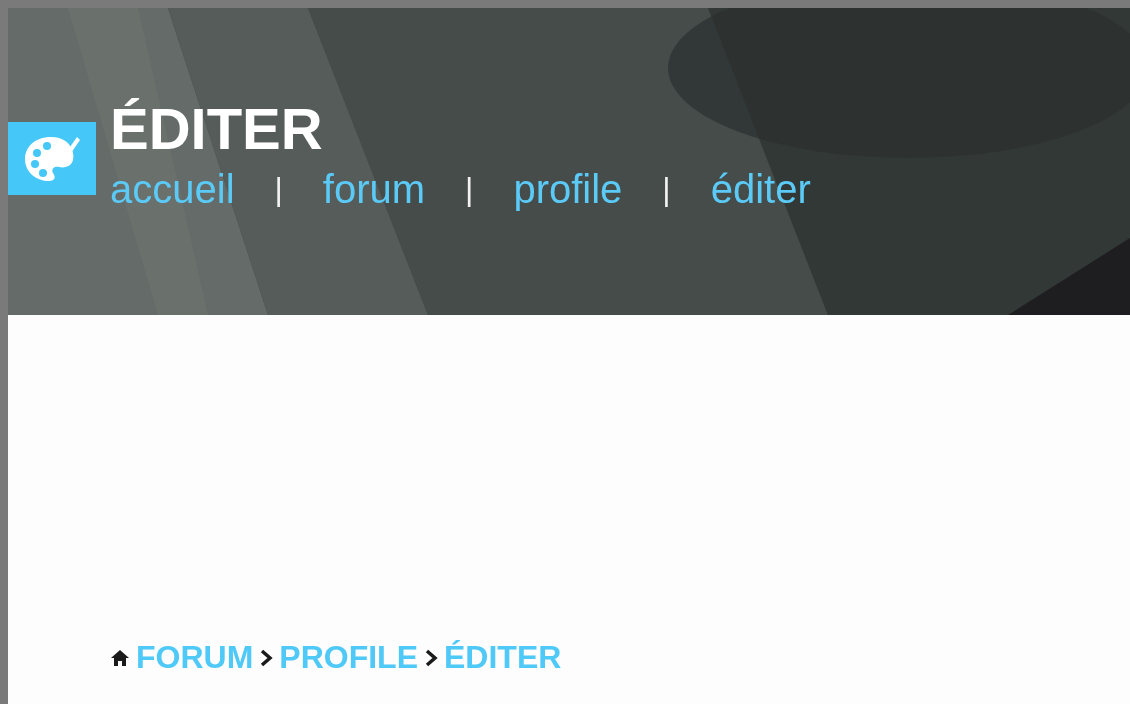  I want to click on breadcrumb-link: ÉDITER, so click(503, 657).